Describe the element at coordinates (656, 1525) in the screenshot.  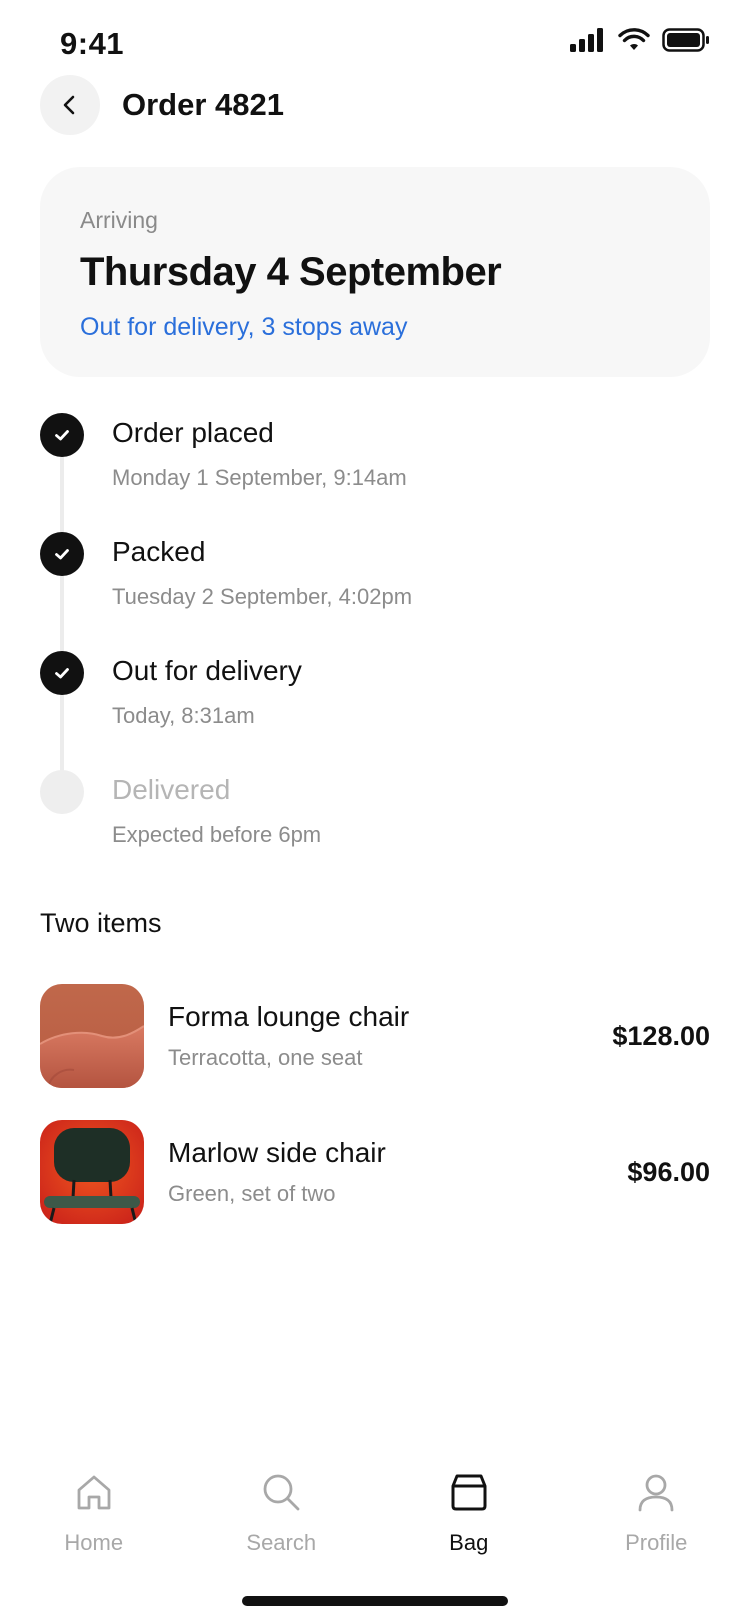
I see `tab-profile: Profile` at that location.